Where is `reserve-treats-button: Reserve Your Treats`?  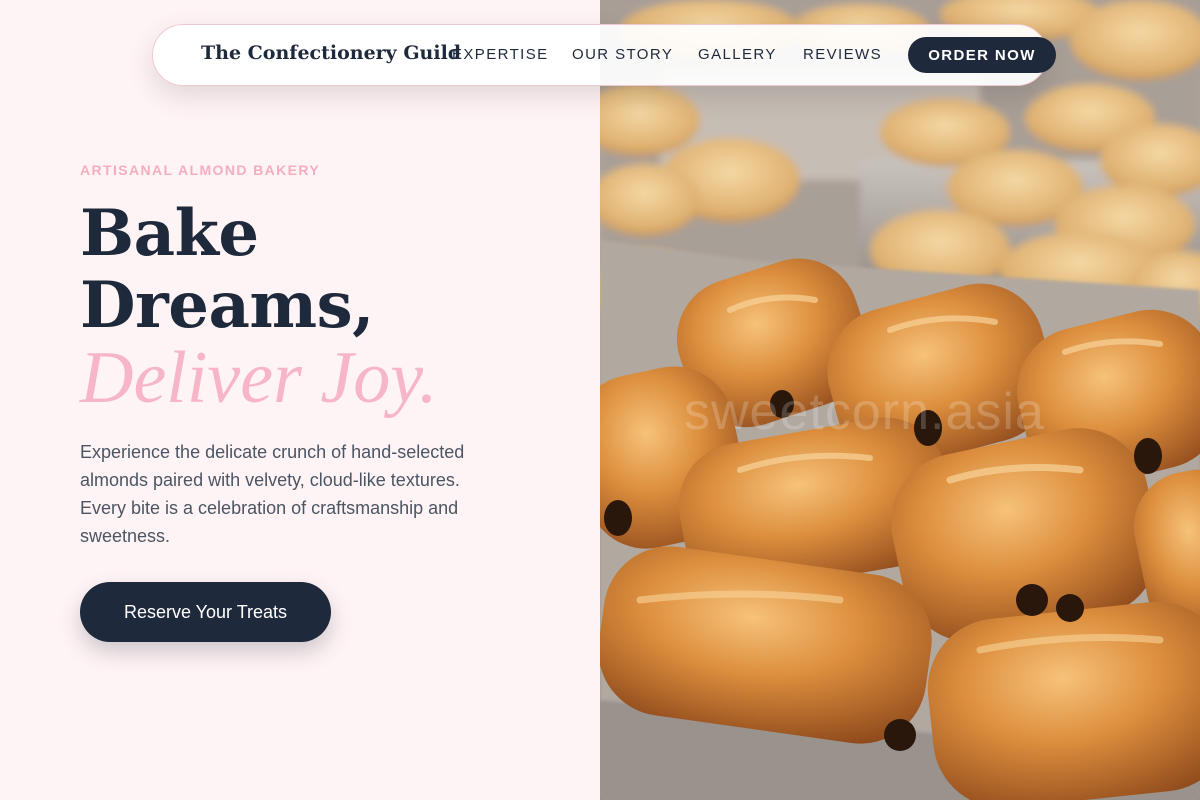 reserve-treats-button: Reserve Your Treats is located at coordinates (205, 612).